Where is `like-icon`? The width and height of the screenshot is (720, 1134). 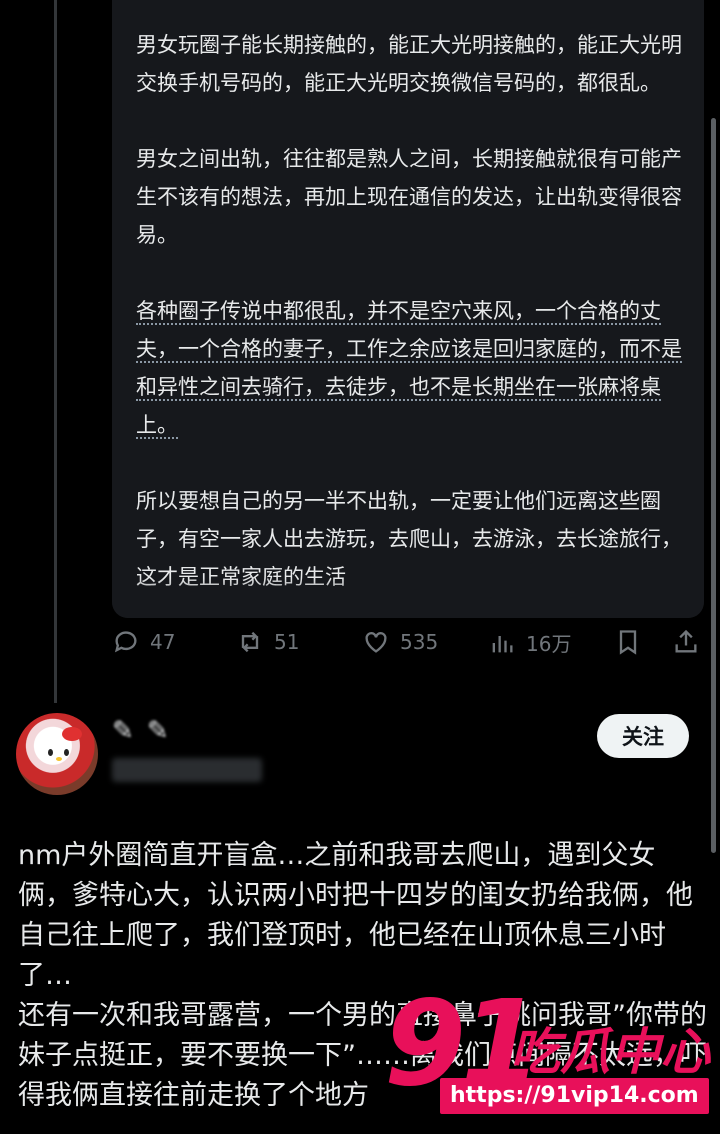
like-icon is located at coordinates (376, 642).